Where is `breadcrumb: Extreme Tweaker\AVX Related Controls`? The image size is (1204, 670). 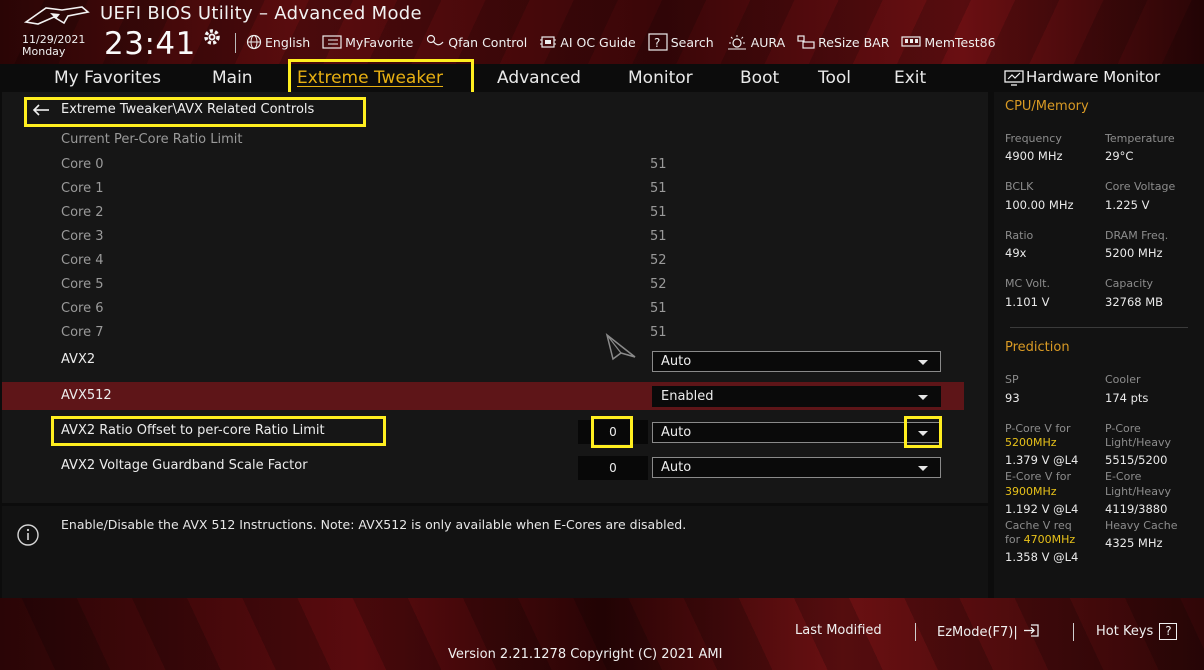 breadcrumb: Extreme Tweaker\AVX Related Controls is located at coordinates (188, 109).